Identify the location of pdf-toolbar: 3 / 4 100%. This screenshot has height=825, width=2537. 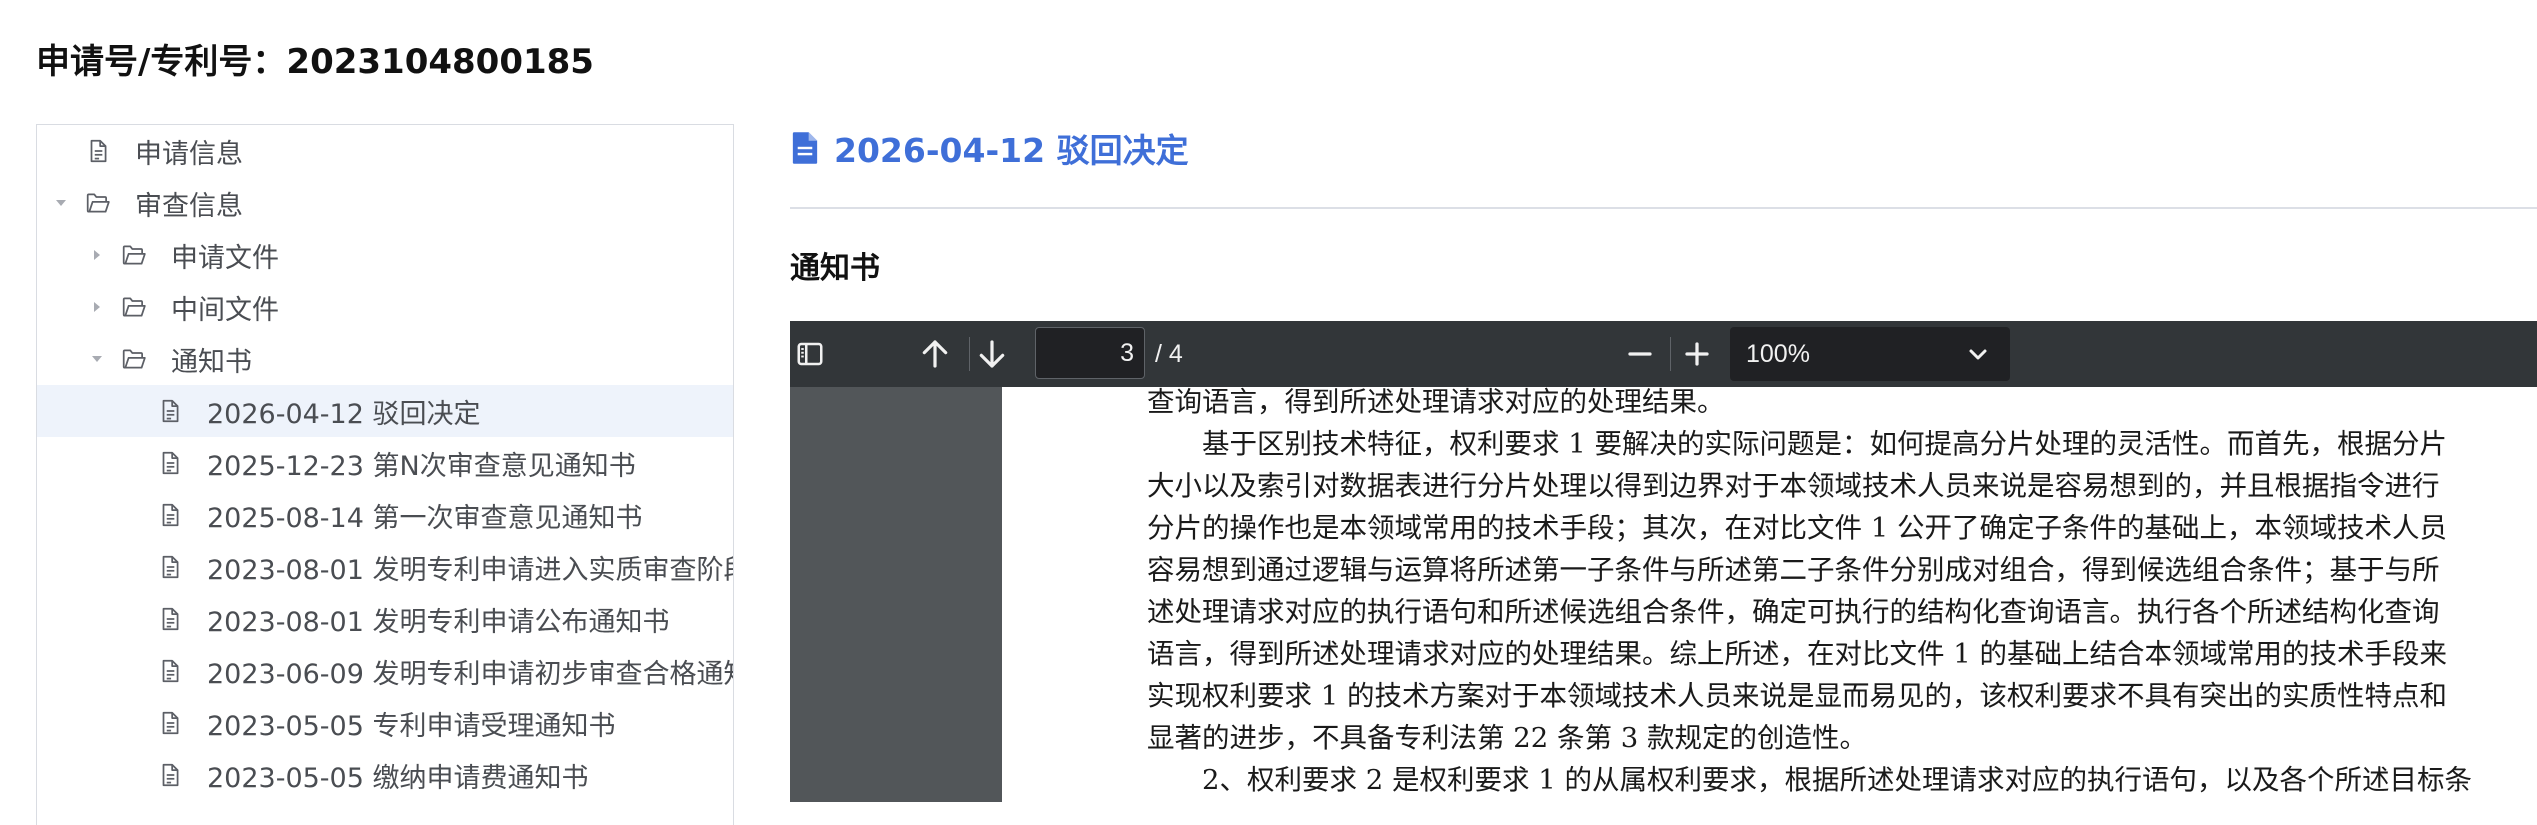
(1663, 354).